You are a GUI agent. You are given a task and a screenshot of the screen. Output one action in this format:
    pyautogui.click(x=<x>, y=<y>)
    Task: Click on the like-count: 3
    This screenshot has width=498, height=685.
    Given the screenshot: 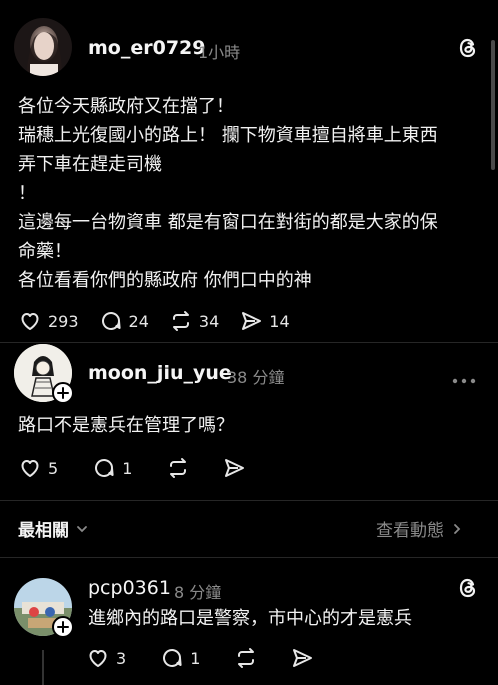 What is the action you would take?
    pyautogui.click(x=121, y=658)
    